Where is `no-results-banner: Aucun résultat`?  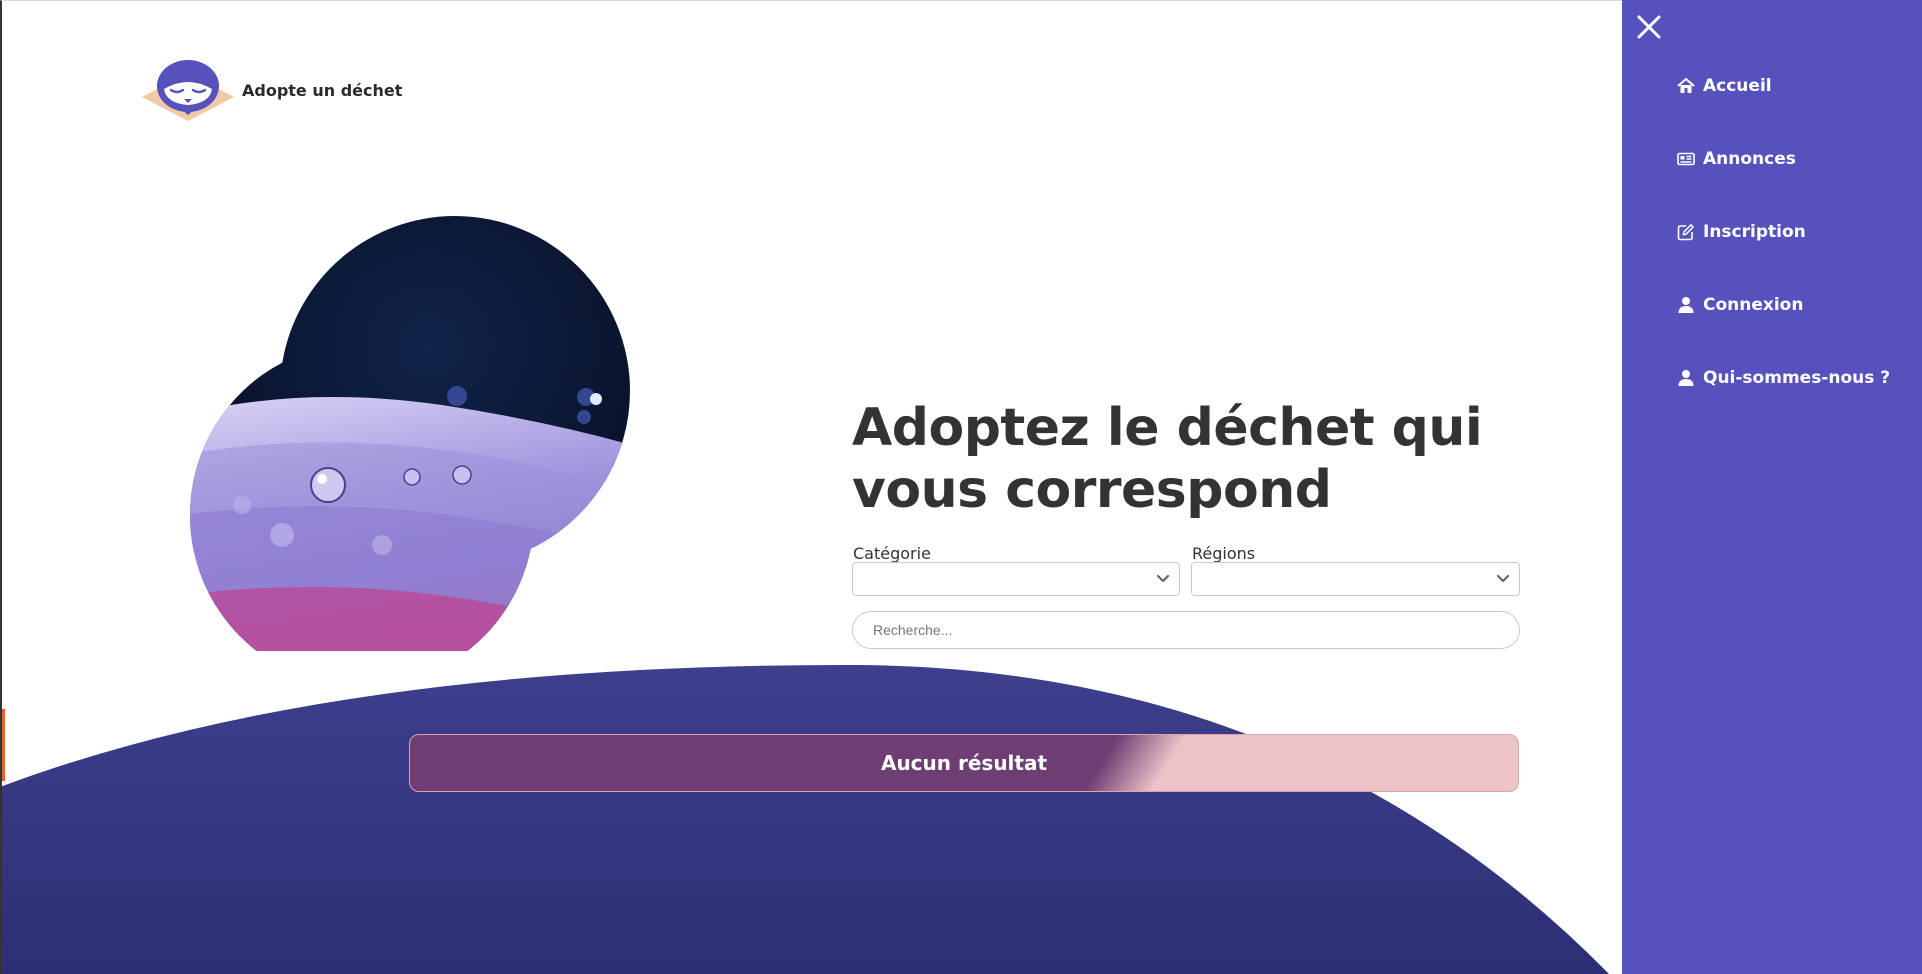
no-results-banner: Aucun résultat is located at coordinates (964, 763).